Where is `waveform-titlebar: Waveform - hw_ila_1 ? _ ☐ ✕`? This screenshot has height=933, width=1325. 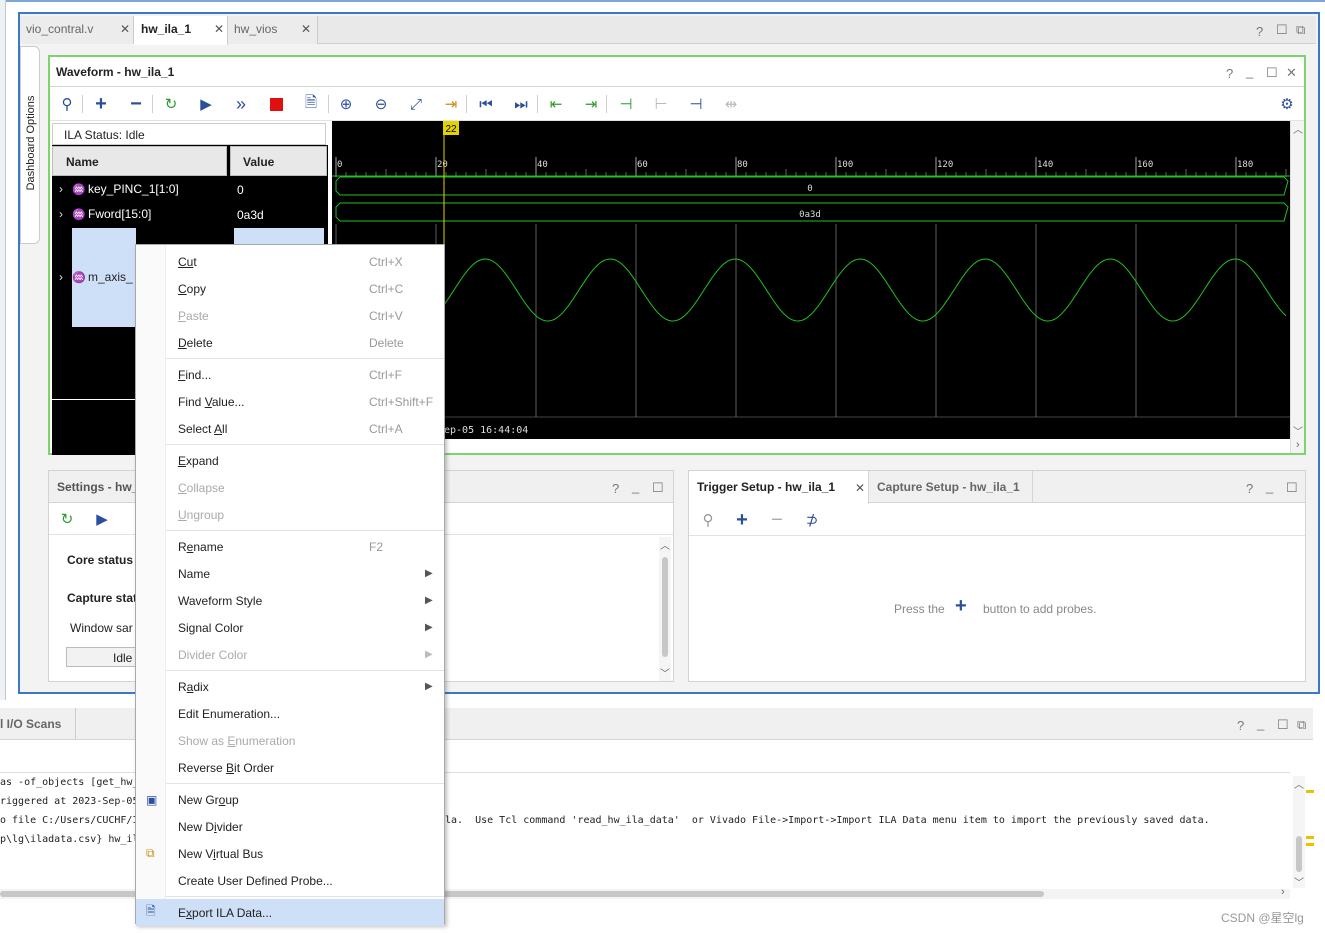
waveform-titlebar: Waveform - hw_ila_1 ? _ ☐ ✕ is located at coordinates (677, 72).